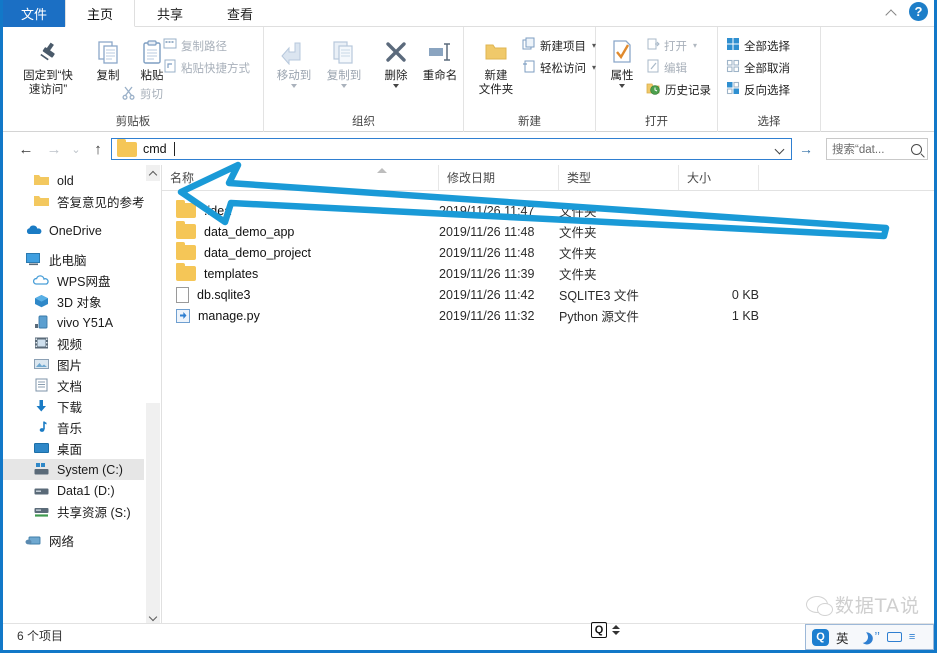 Image resolution: width=937 pixels, height=653 pixels. What do you see at coordinates (847, 177) in the screenshot?
I see `column-spacer` at bounding box center [847, 177].